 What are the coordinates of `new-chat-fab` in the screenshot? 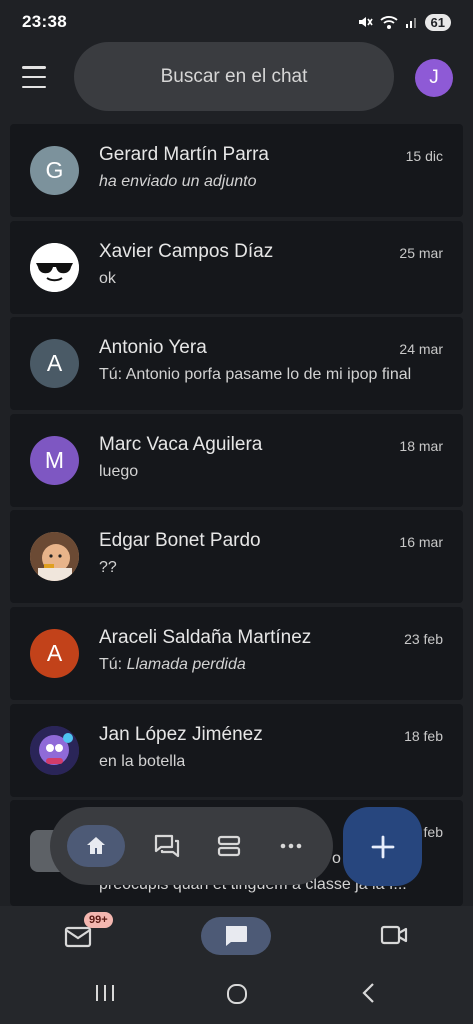 It's located at (382, 846).